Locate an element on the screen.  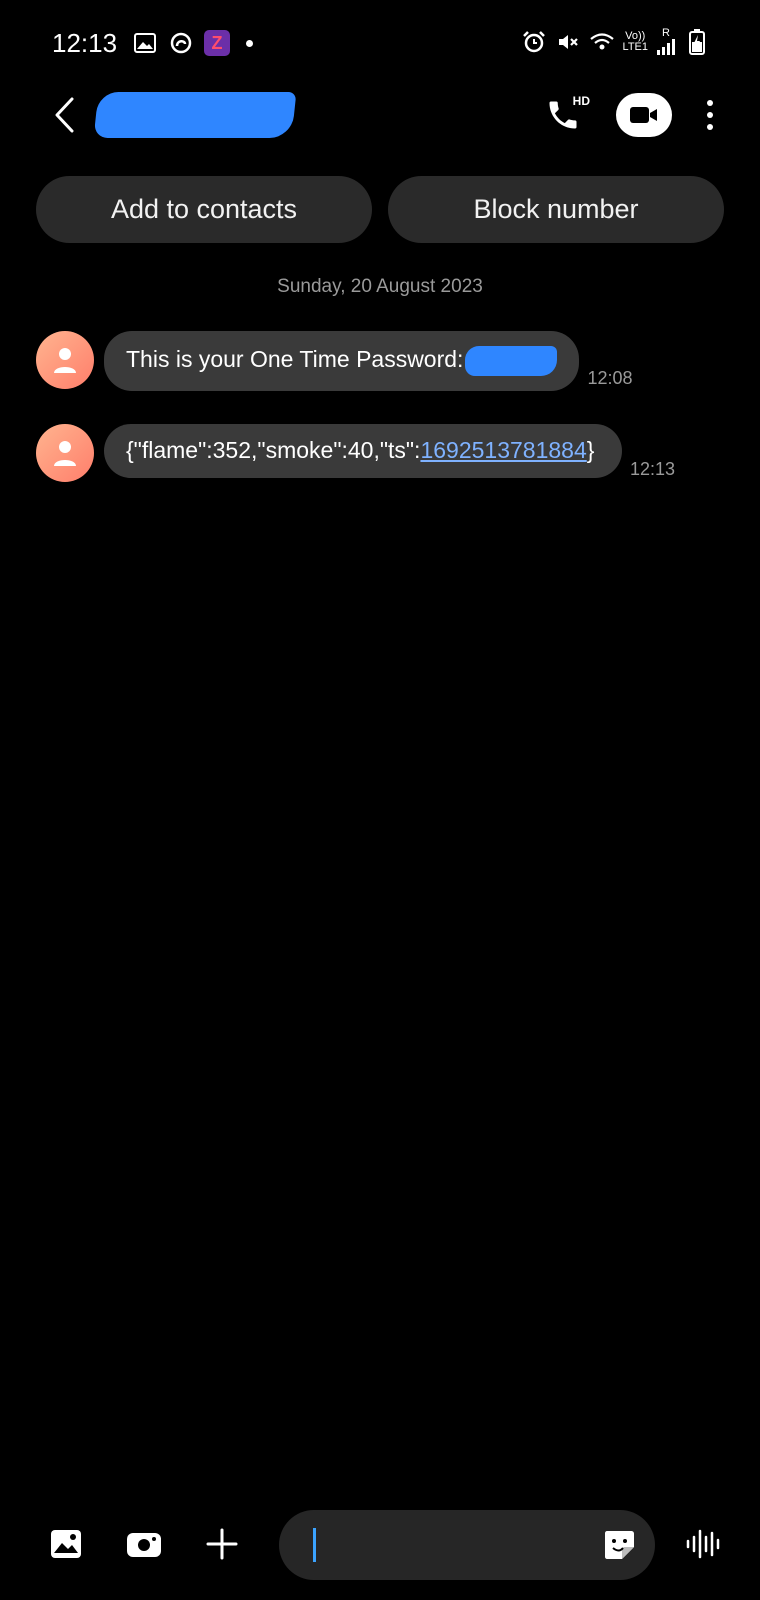
back-button is located at coordinates (64, 115).